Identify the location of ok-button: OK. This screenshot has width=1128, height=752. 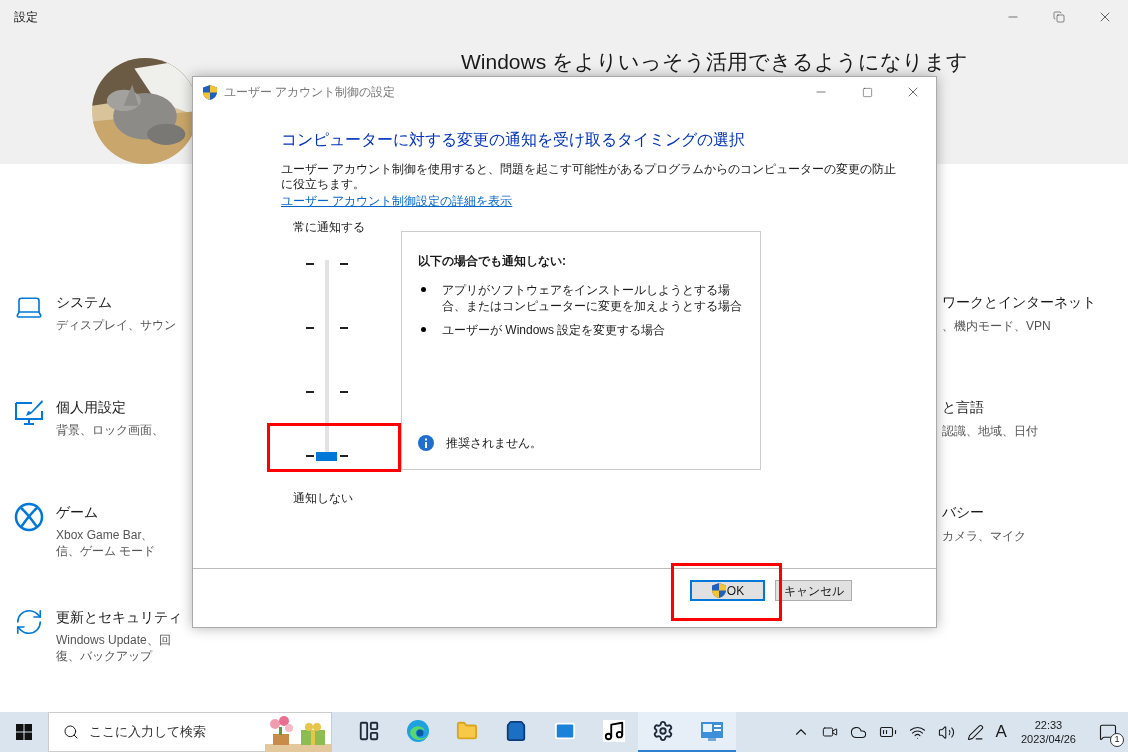
(727, 590).